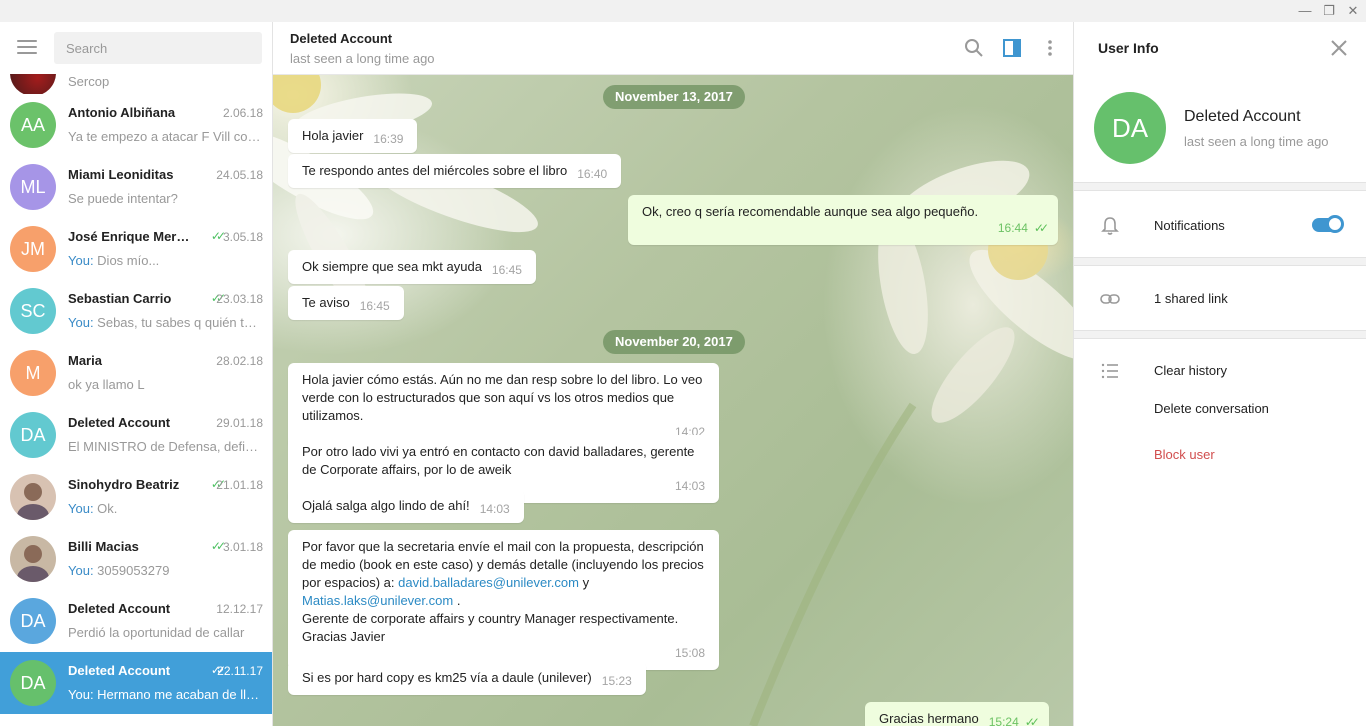  What do you see at coordinates (494, 509) in the screenshot?
I see `message-time: 14:03` at bounding box center [494, 509].